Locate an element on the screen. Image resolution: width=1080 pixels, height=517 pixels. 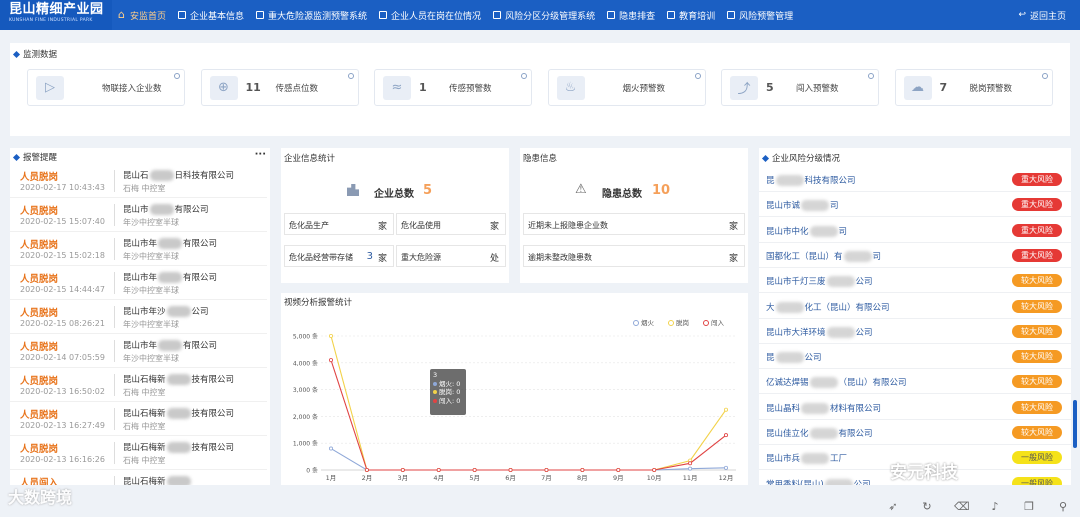
monitor-card: ☁ 7 脱岗预警数 is located at coordinates (973, 87).